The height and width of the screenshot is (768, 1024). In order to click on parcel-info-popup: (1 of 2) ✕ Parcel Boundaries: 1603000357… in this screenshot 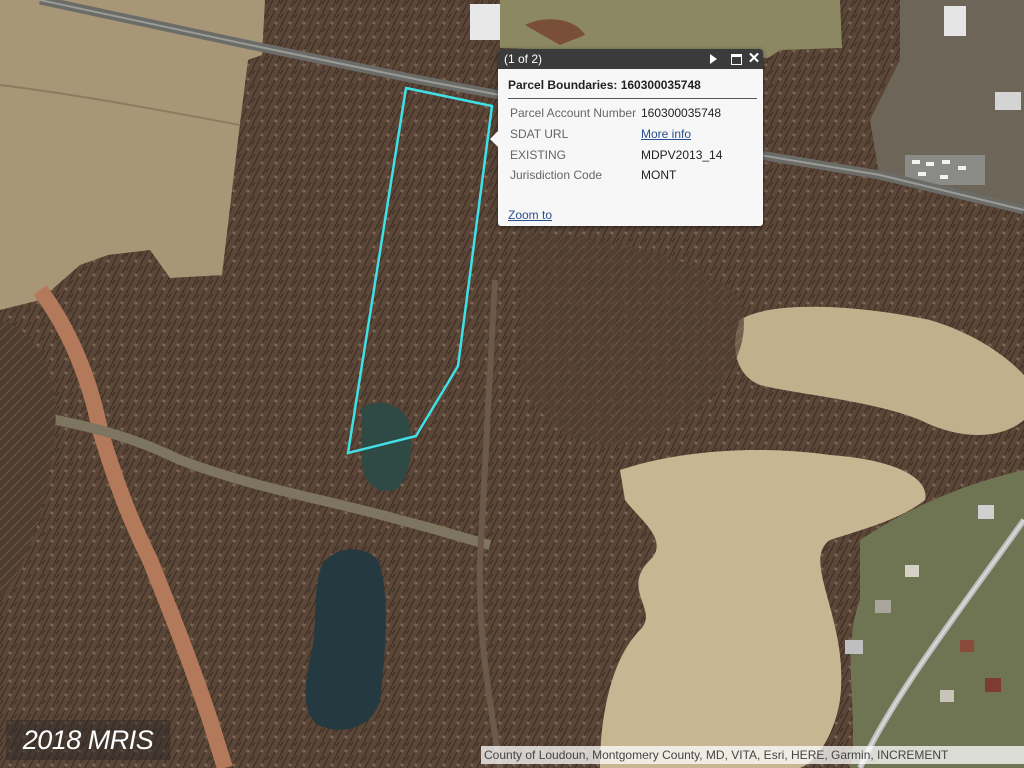, I will do `click(626, 137)`.